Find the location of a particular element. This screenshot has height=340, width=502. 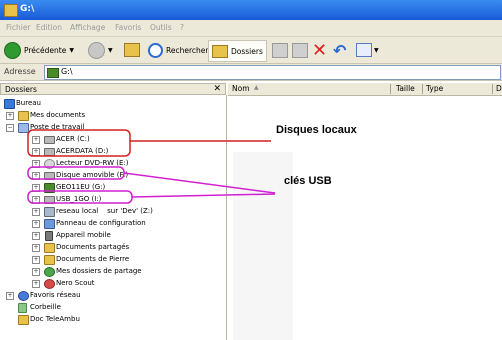

annotation-local-disks: Disques locaux is located at coordinates (316, 130).